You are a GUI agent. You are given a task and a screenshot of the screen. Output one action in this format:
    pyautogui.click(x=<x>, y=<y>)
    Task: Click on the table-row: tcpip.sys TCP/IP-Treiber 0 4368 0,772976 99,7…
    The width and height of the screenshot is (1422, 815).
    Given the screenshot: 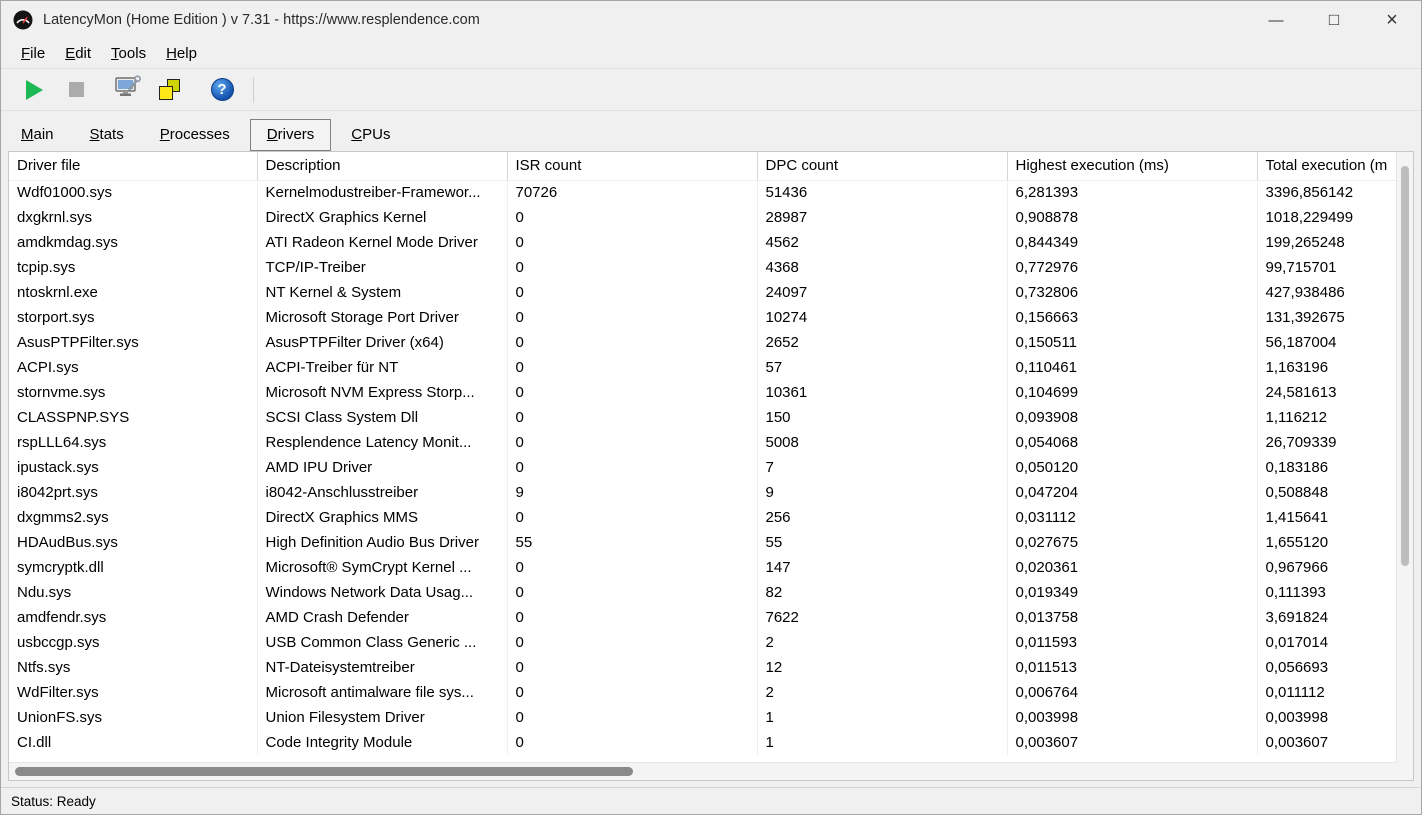 What is the action you would take?
    pyautogui.click(x=702, y=267)
    